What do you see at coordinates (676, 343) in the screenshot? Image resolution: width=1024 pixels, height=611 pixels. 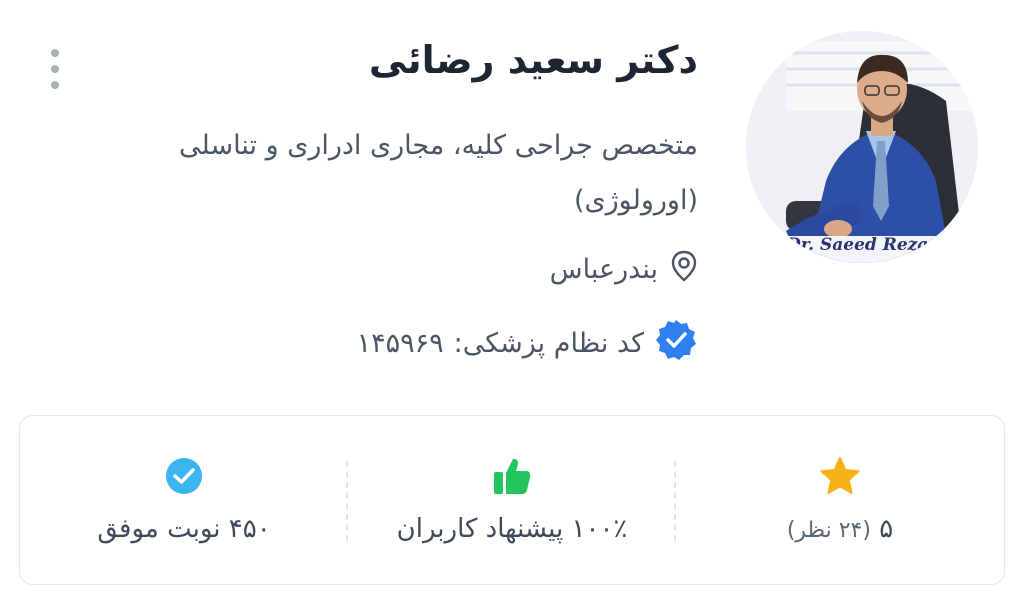 I see `verified-badge-icon` at bounding box center [676, 343].